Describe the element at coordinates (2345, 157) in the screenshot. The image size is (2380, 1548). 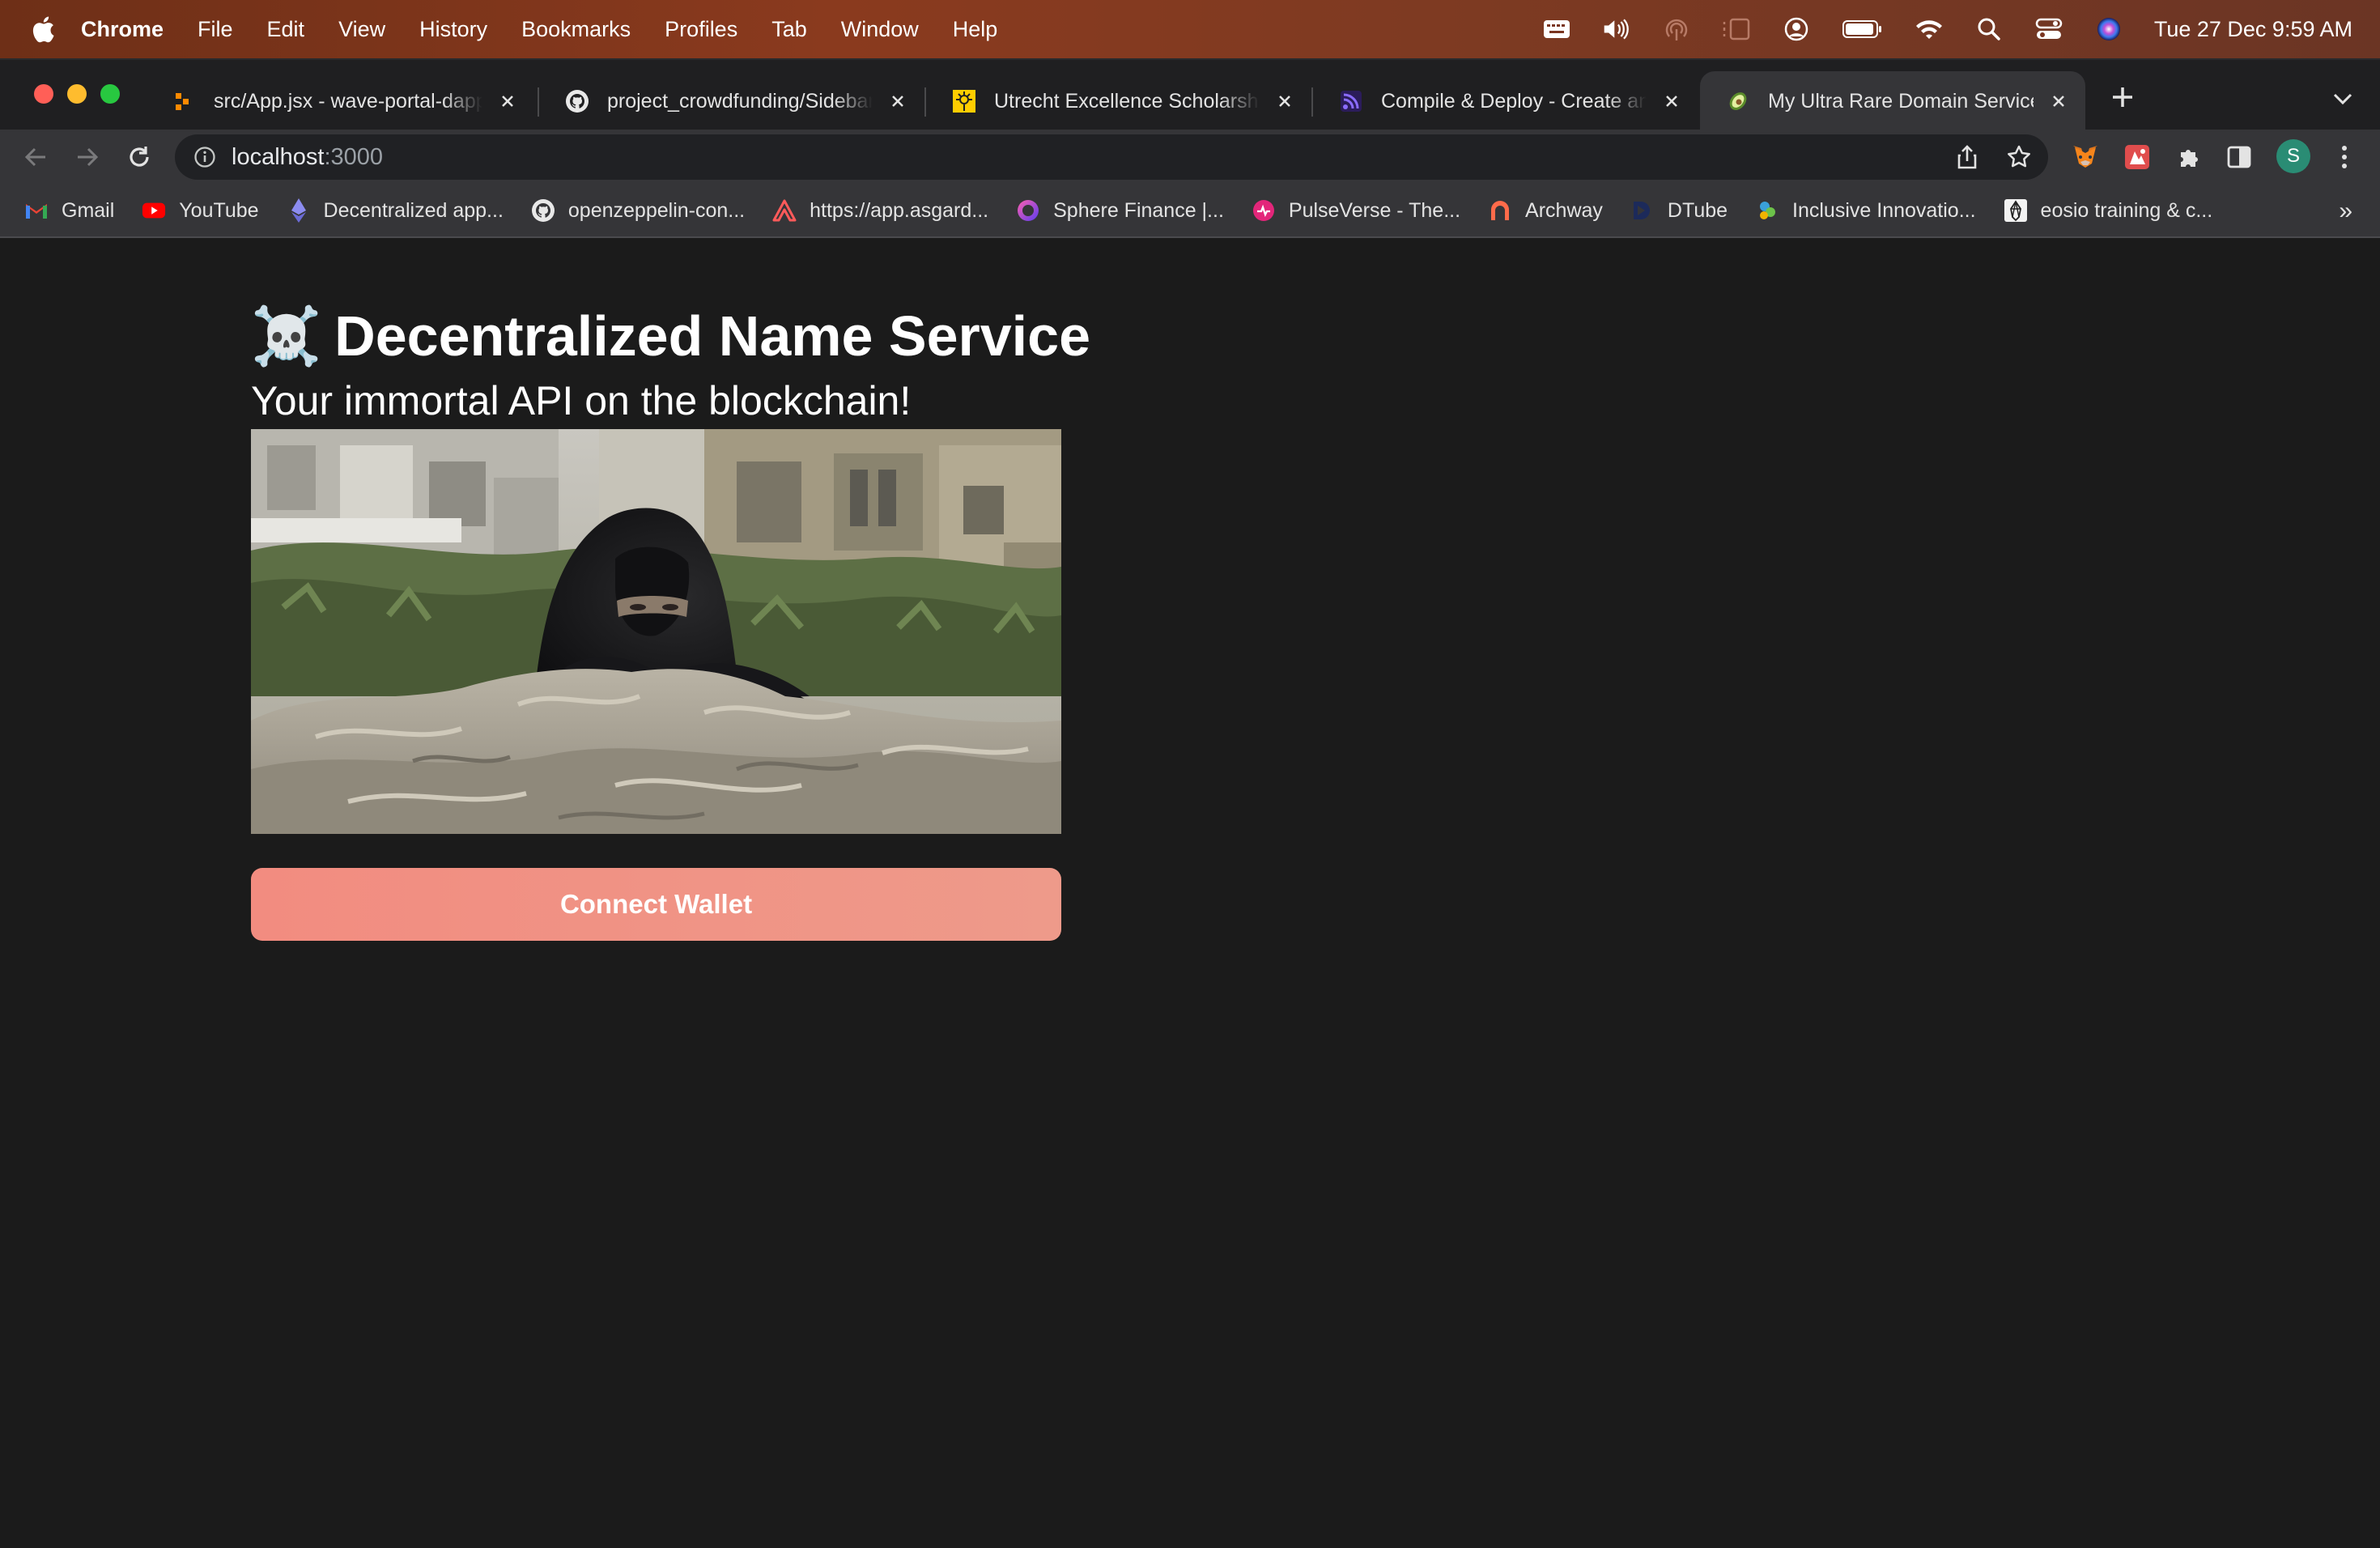
I see `chrome-menu-icon` at that location.